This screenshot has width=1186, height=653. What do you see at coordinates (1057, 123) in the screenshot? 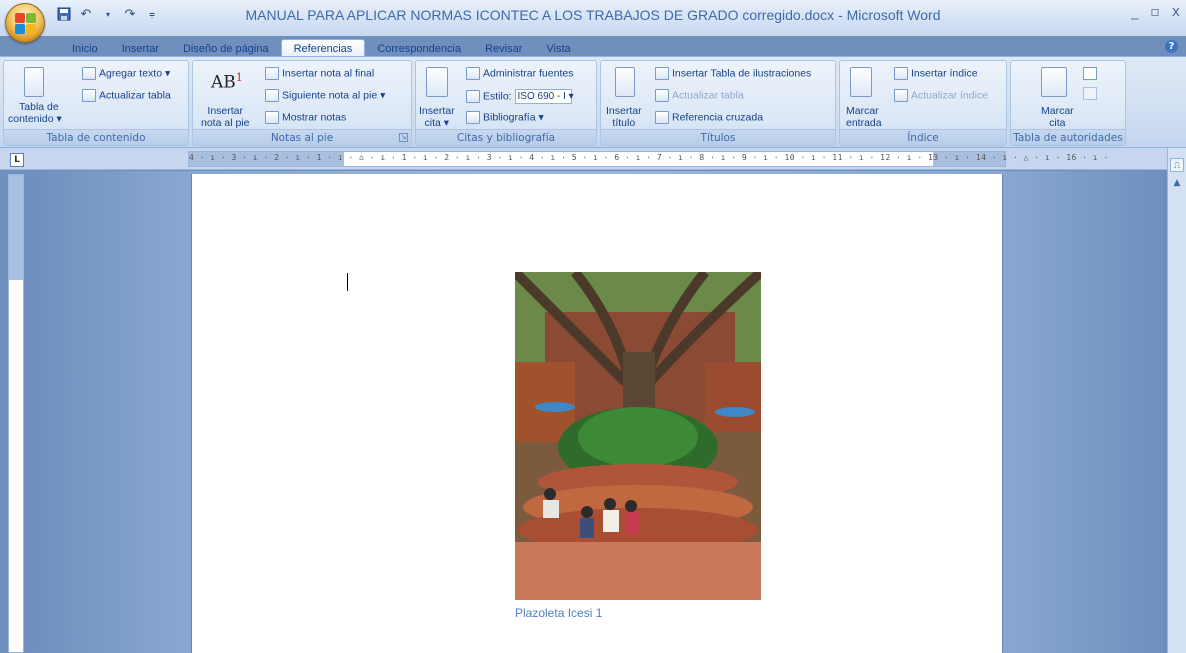
I see `mark-citation-line2: cita` at bounding box center [1057, 123].